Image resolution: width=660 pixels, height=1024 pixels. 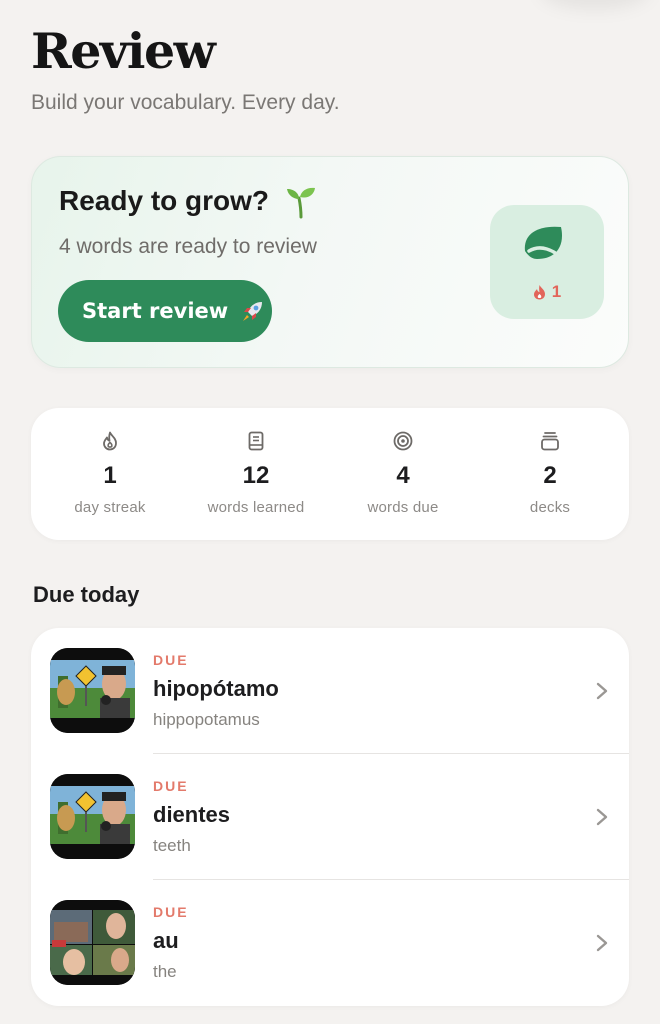 I want to click on stat-label: words due, so click(x=403, y=507).